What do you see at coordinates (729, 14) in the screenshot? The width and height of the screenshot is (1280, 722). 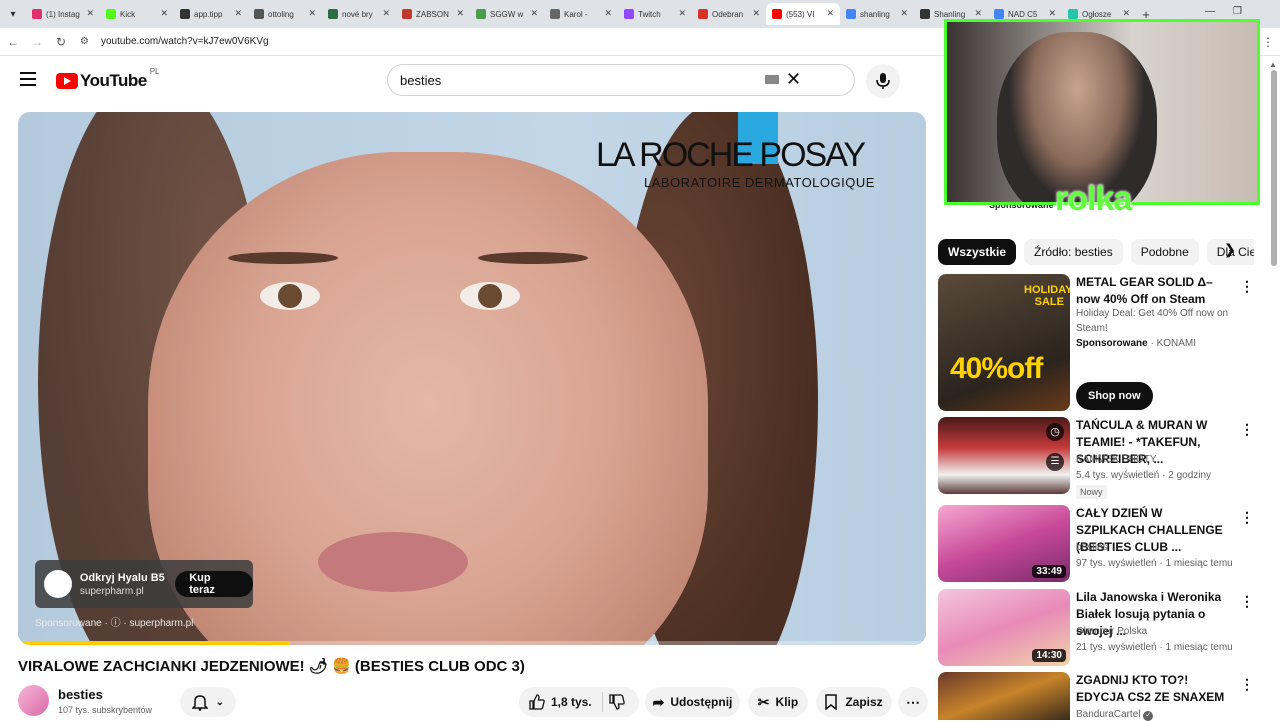 I see `browser-tab: Odebran ✕` at bounding box center [729, 14].